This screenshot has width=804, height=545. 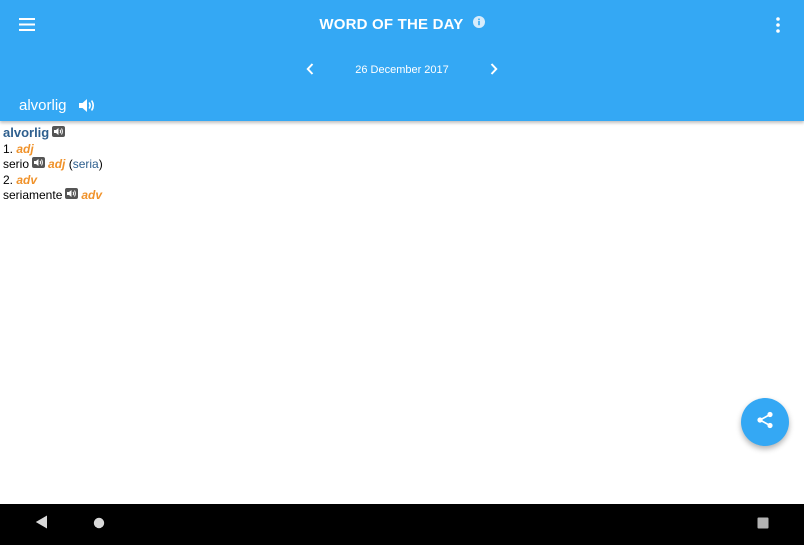 I want to click on date-label: 26 December 2017, so click(x=402, y=70).